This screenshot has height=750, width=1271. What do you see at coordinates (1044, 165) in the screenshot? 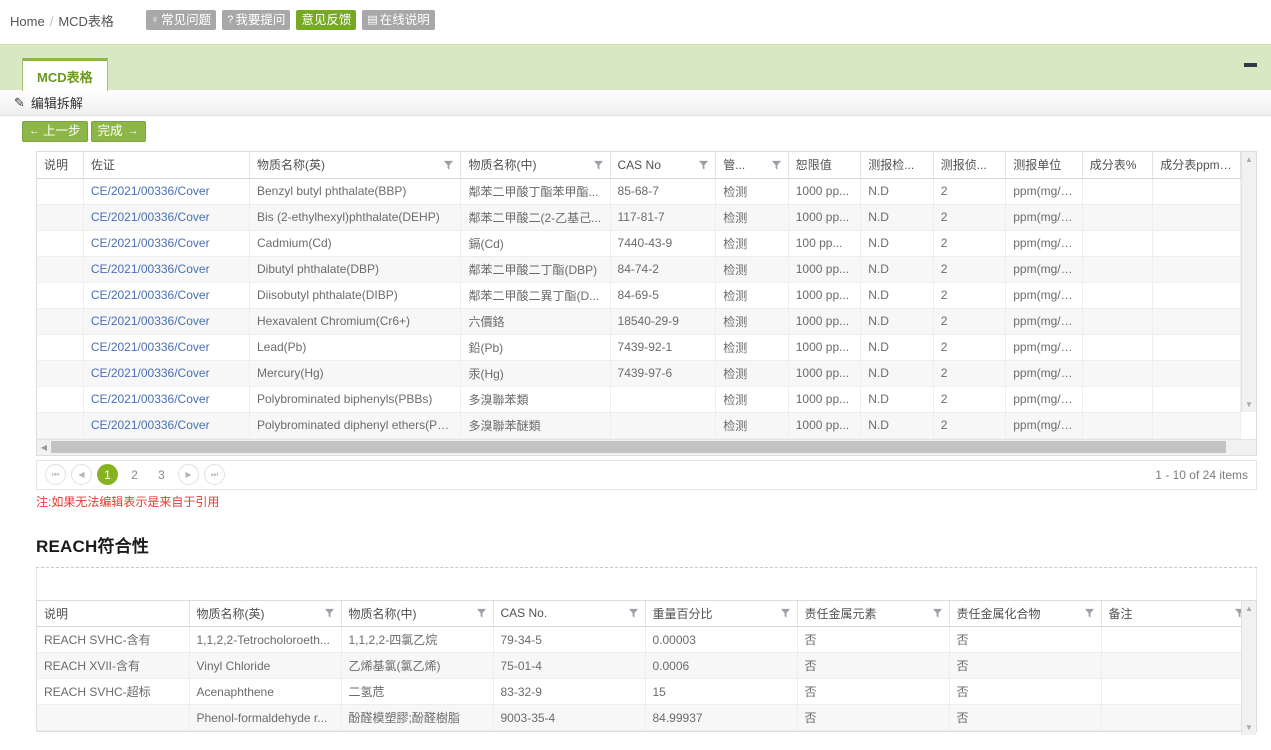
I see `mcd-col-header-9: 测报单位` at bounding box center [1044, 165].